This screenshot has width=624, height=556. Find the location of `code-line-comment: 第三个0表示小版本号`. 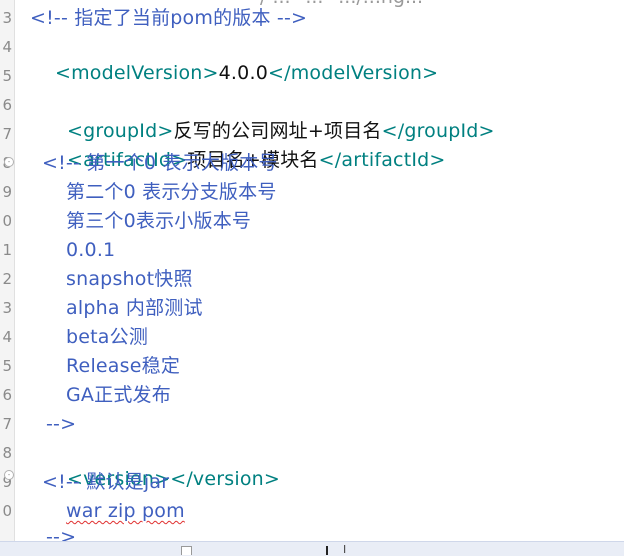

code-line-comment: 第三个0表示小版本号 is located at coordinates (158, 221).